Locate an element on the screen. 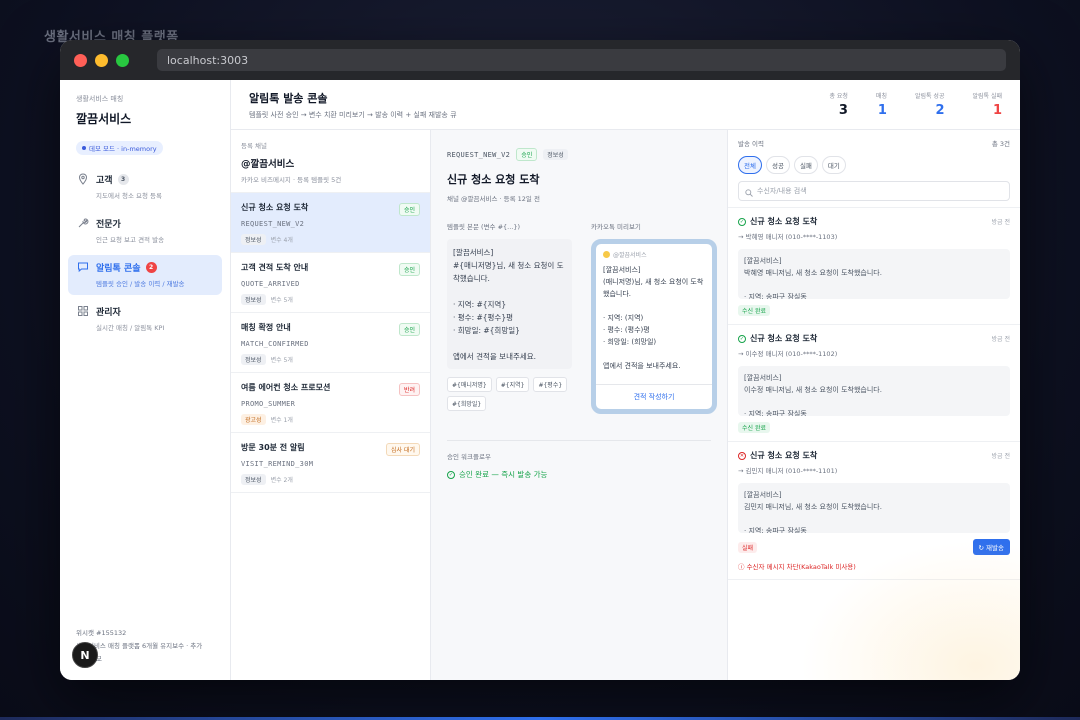  variable-chip: #{희망일} is located at coordinates (467, 403).